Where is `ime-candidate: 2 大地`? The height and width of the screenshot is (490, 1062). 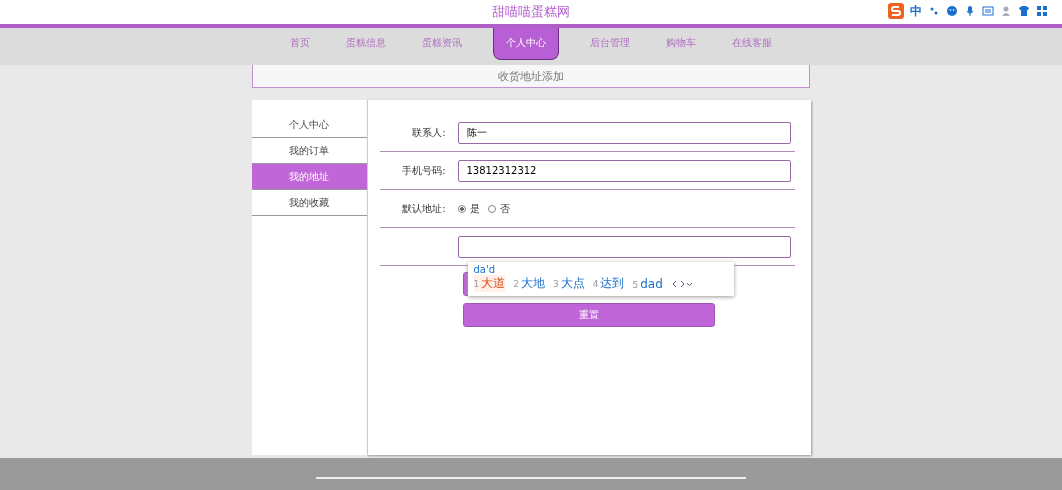
ime-candidate: 2 大地 is located at coordinates (529, 283).